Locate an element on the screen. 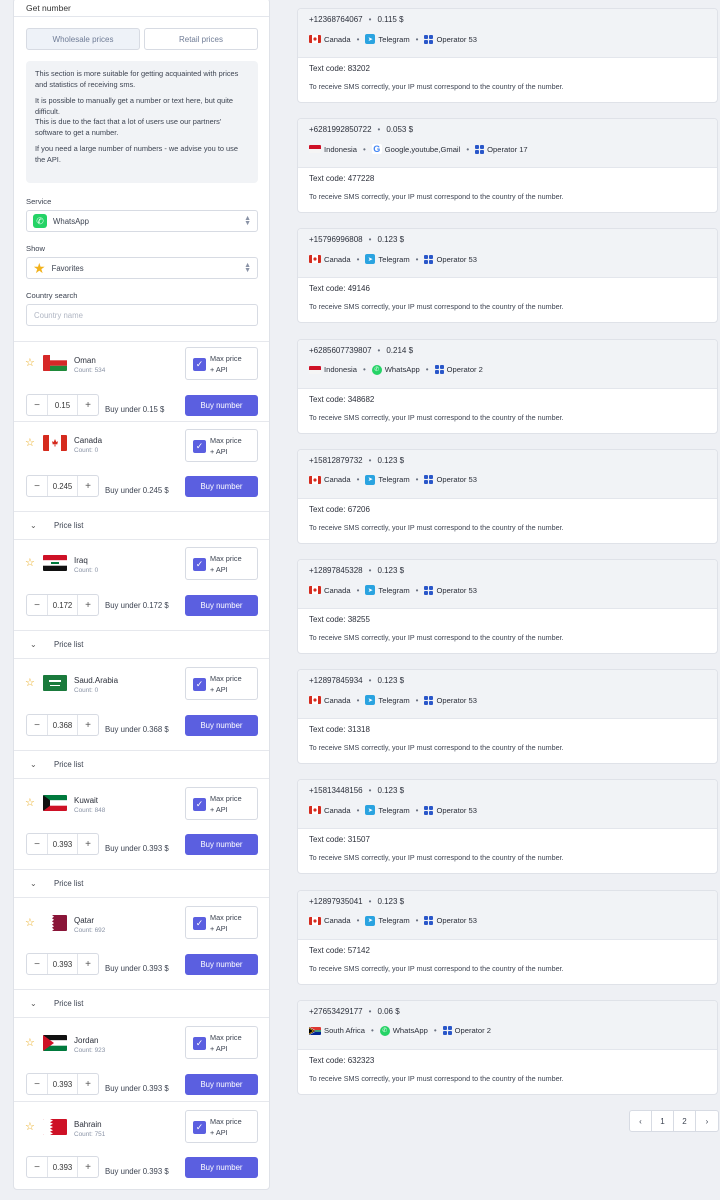 This screenshot has height=1200, width=720. phone-number: +12897845328 is located at coordinates (336, 570).